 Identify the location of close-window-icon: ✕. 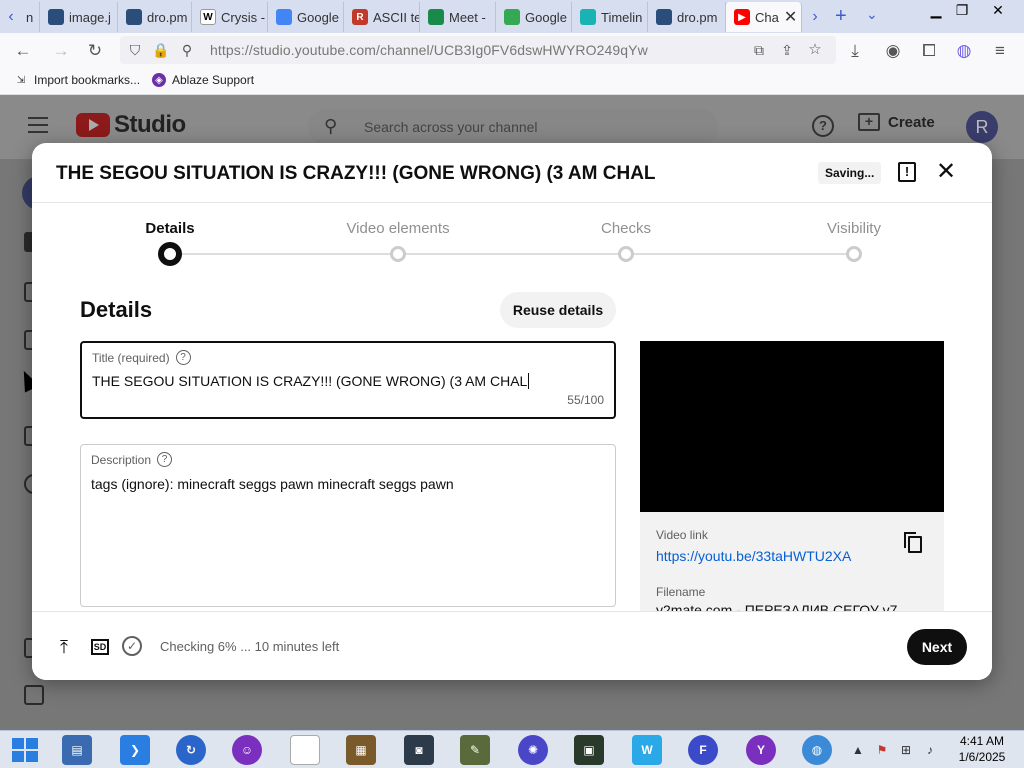
(998, 10).